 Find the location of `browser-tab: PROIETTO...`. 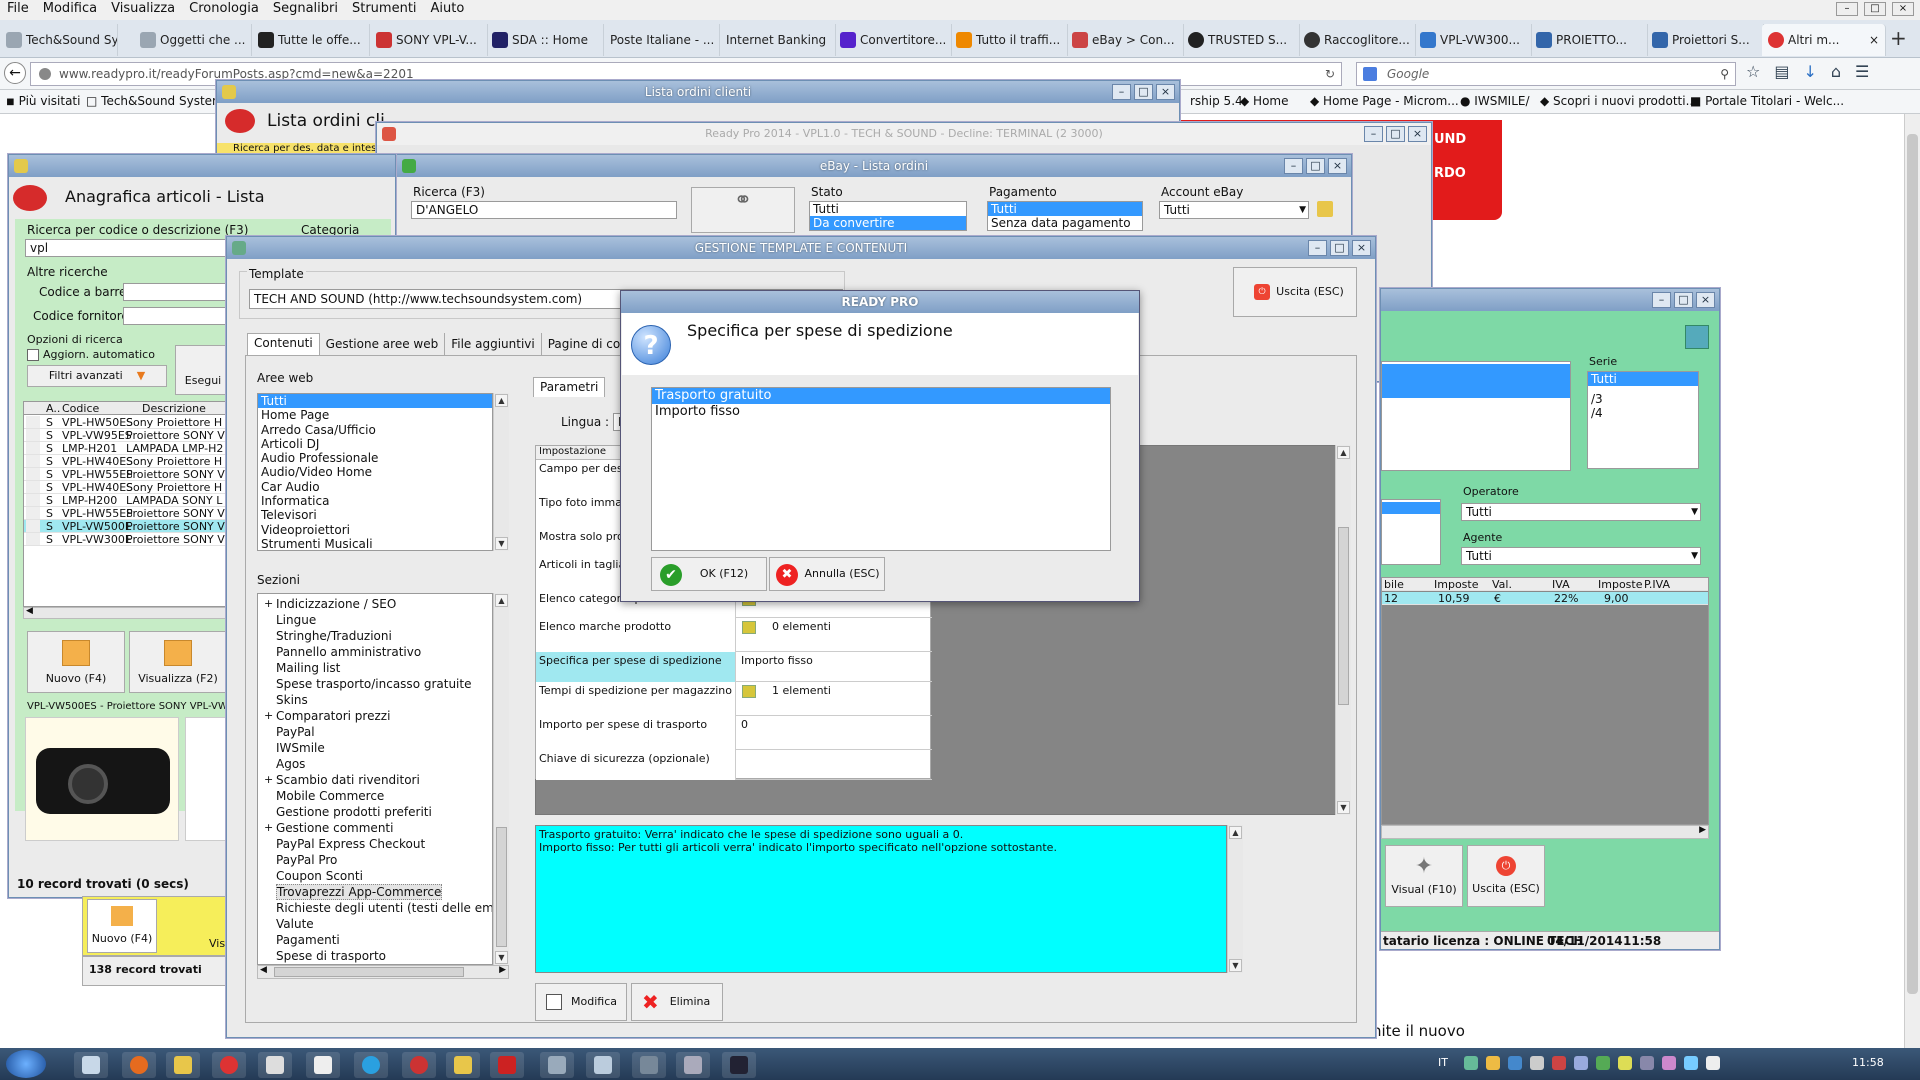

browser-tab: PROIETTO... is located at coordinates (1589, 40).